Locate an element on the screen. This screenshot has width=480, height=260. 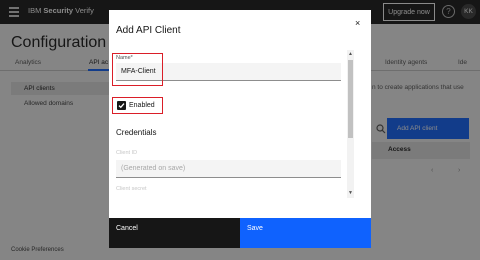
client-id-label: Client ID is located at coordinates (127, 153).